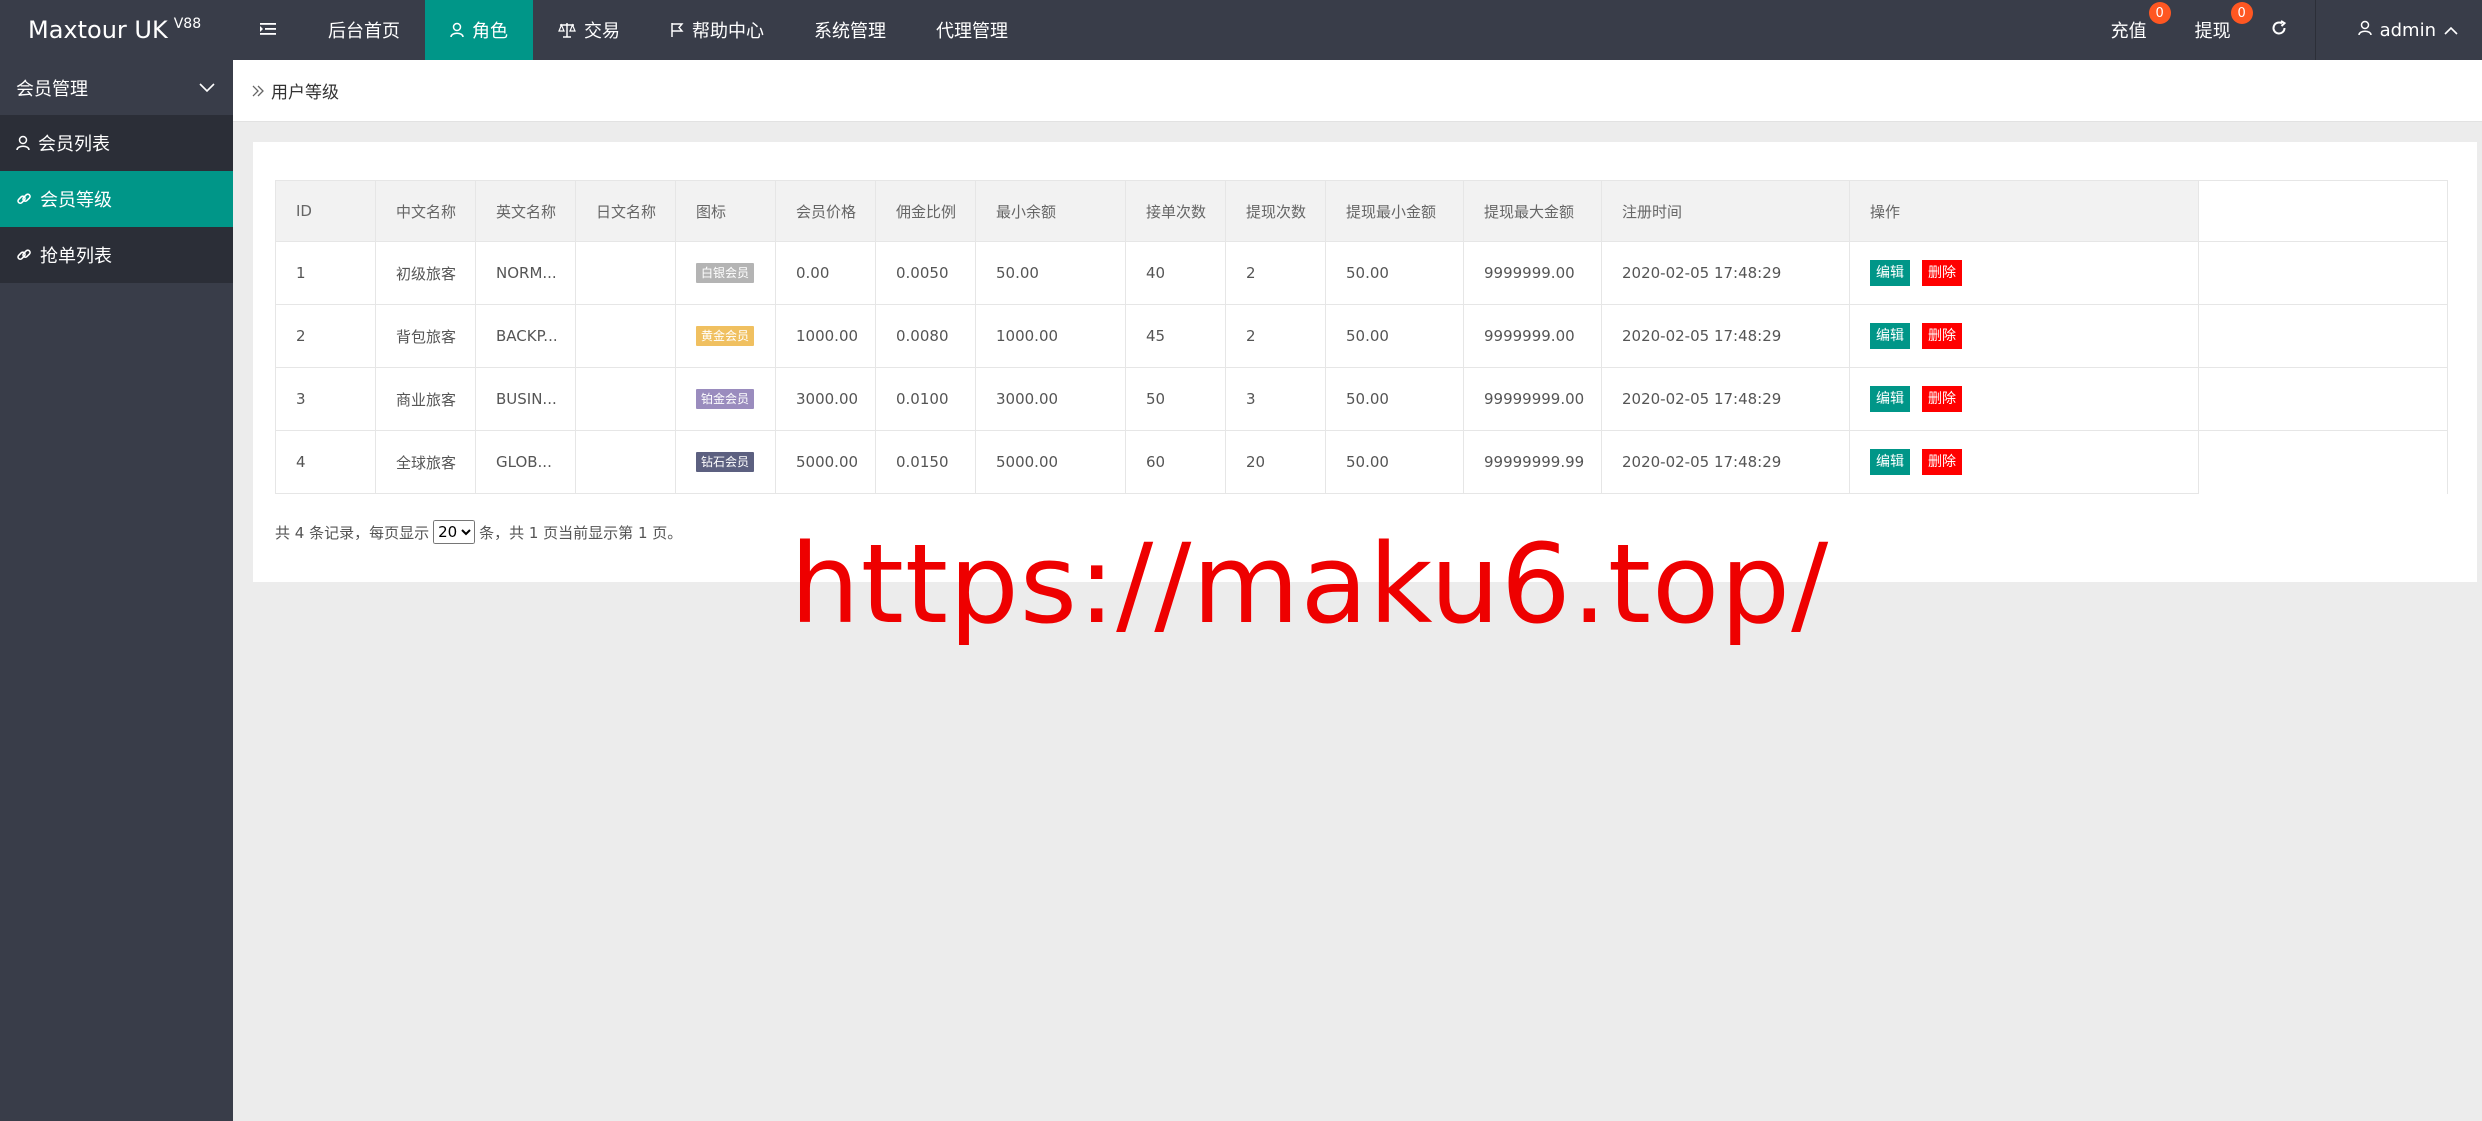 This screenshot has width=2482, height=1121. I want to click on nav-system: 系统管理, so click(850, 30).